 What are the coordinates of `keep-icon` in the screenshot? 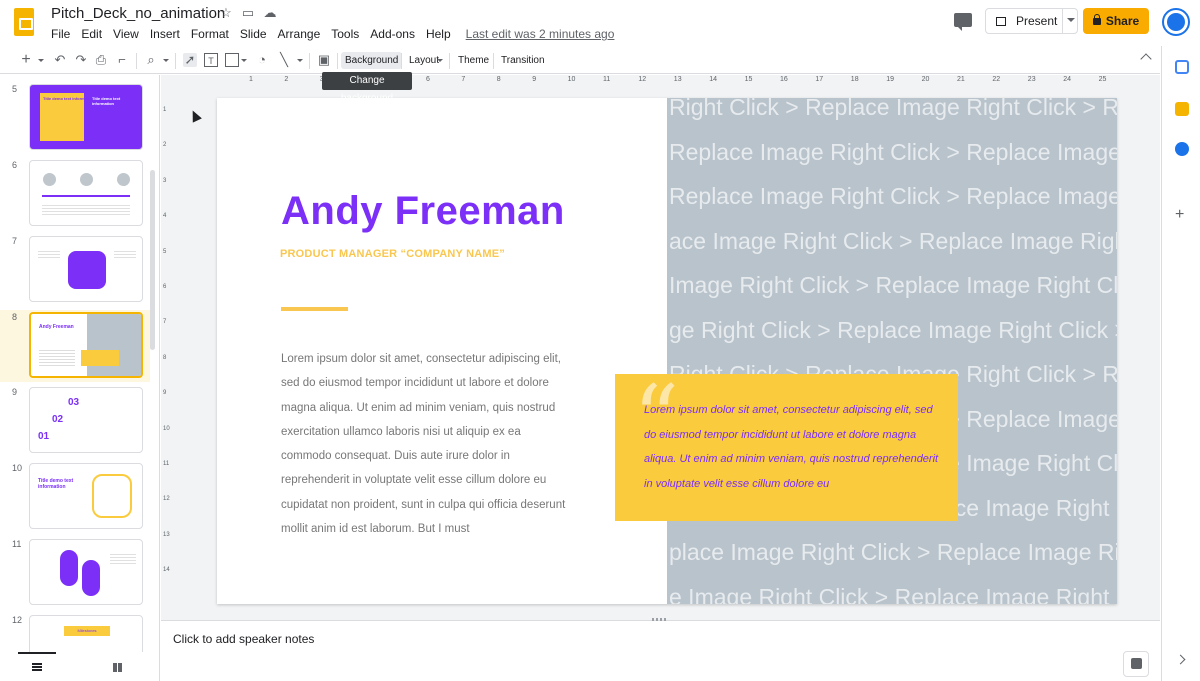 It's located at (1182, 109).